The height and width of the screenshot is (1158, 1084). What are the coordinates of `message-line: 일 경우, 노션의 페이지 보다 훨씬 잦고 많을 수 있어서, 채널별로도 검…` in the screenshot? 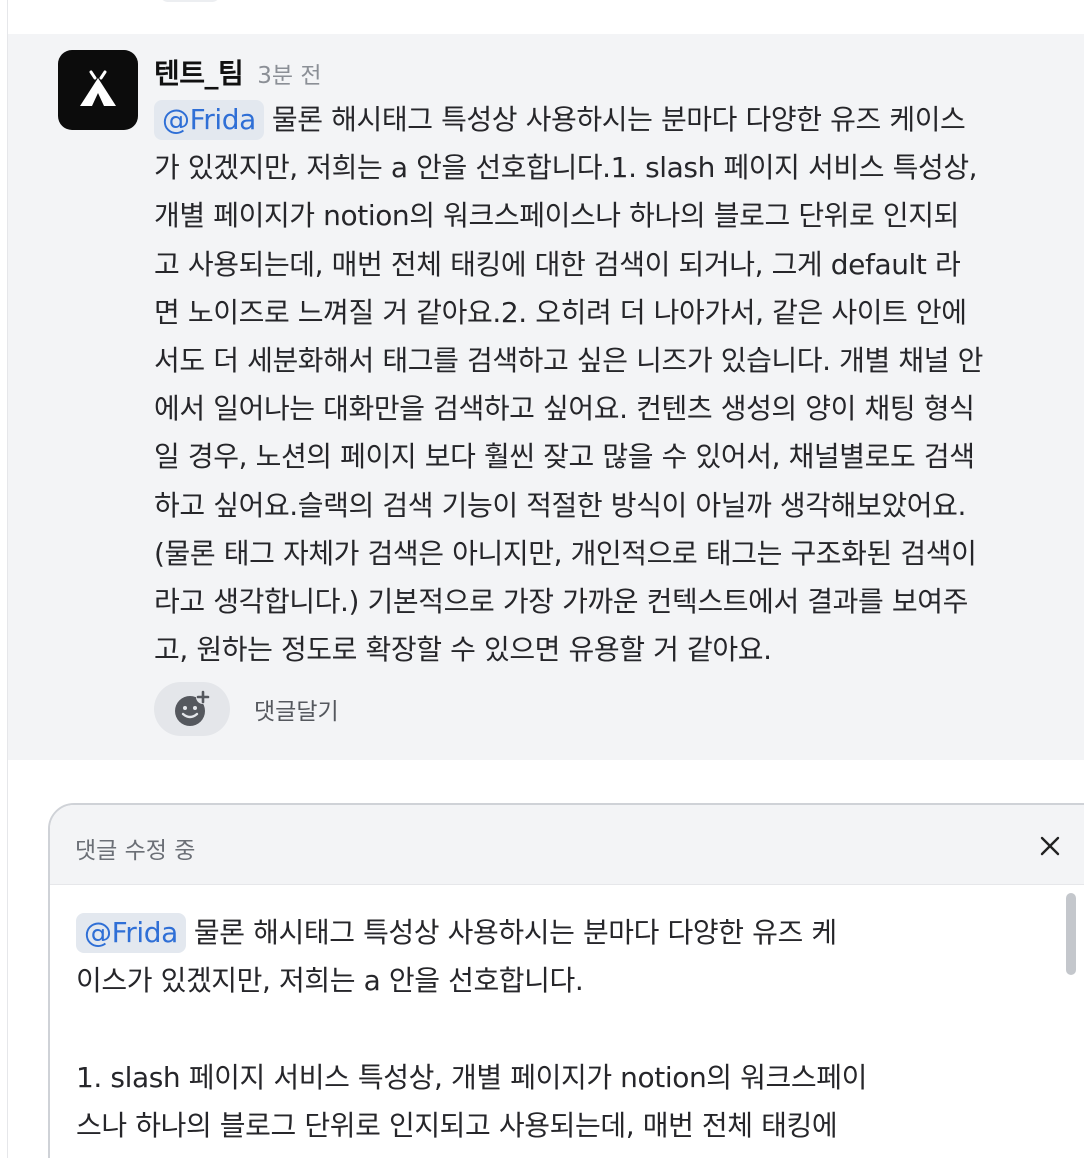 It's located at (564, 457).